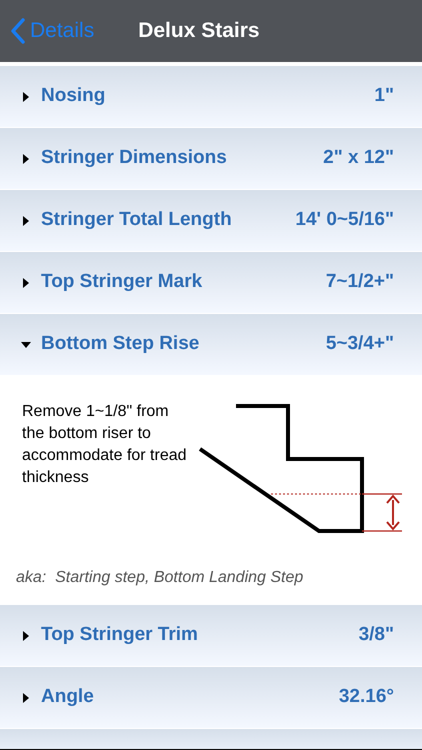 The width and height of the screenshot is (422, 750). What do you see at coordinates (211, 635) in the screenshot?
I see `disclosure-row: Top Stringer Trim 3/8"` at bounding box center [211, 635].